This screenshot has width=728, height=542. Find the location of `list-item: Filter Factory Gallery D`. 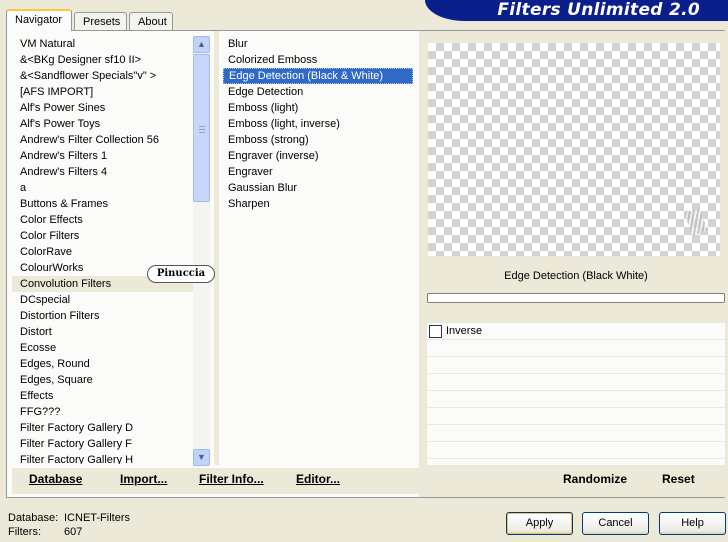

list-item: Filter Factory Gallery D is located at coordinates (105, 428).